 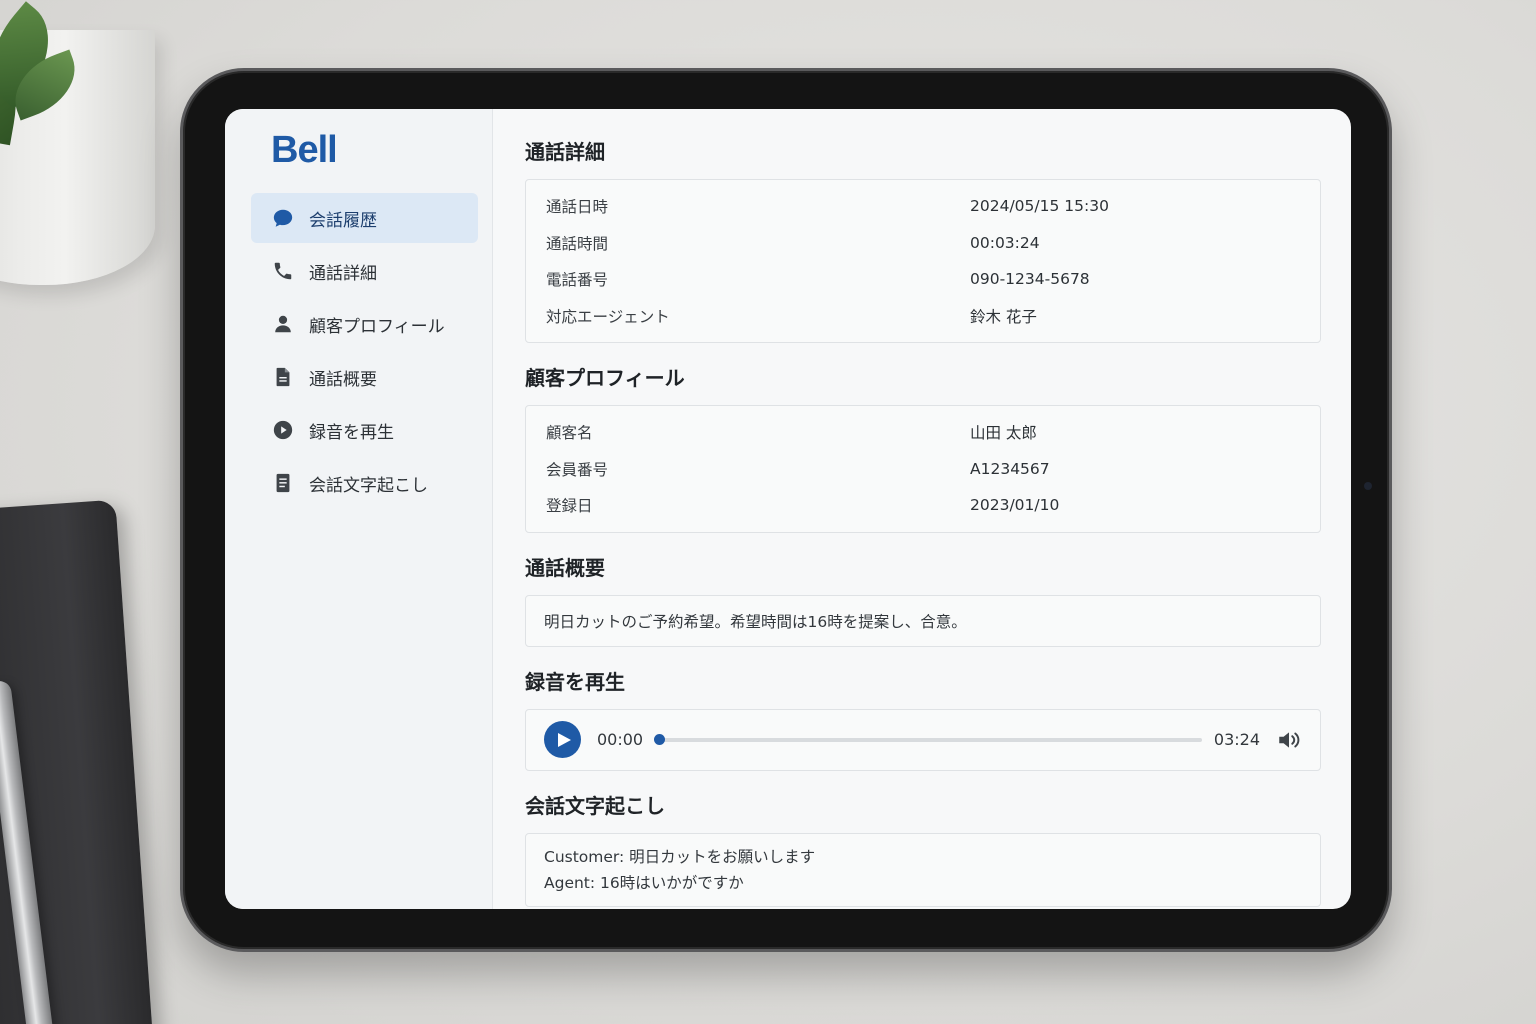 What do you see at coordinates (374, 150) in the screenshot?
I see `bell-logo: Bell` at bounding box center [374, 150].